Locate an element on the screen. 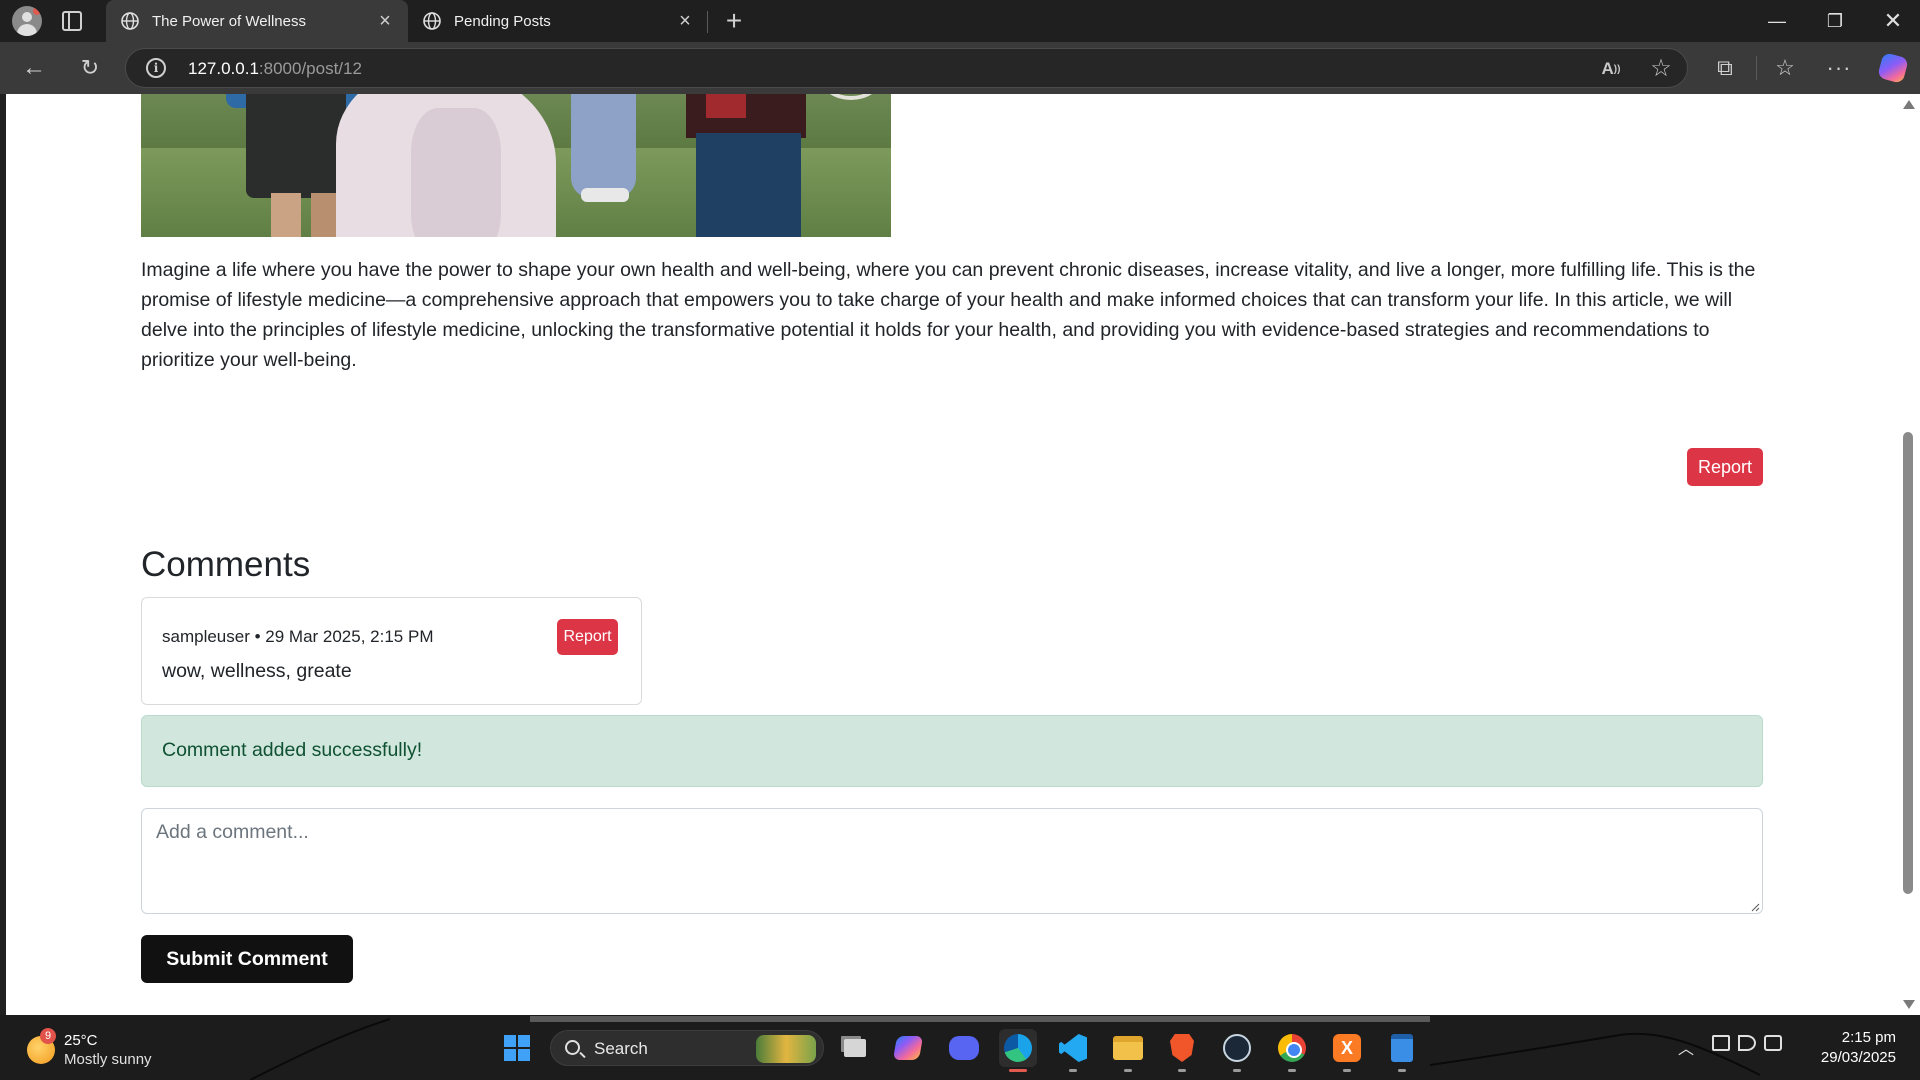 The height and width of the screenshot is (1080, 1920). comment-meta: sampleuser • 29 Mar 2025, 2:15 PM is located at coordinates (298, 636).